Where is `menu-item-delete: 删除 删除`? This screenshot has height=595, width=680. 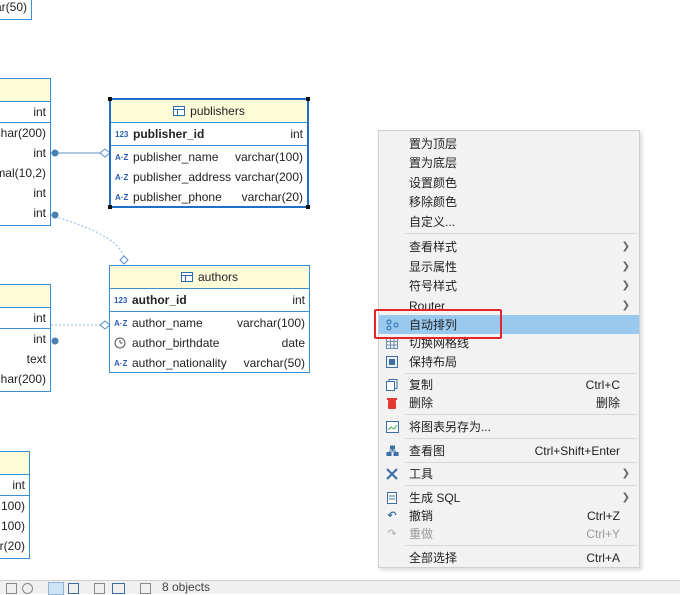 menu-item-delete: 删除 删除 is located at coordinates (509, 402).